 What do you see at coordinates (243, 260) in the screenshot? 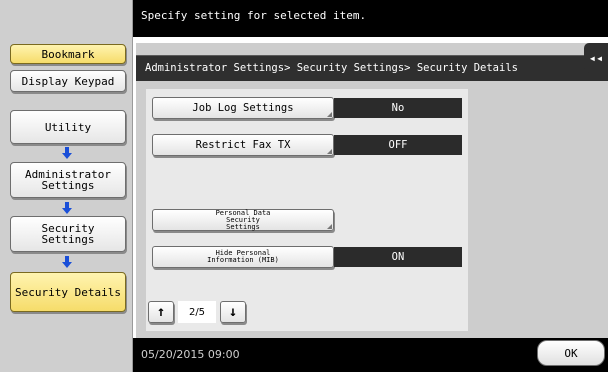
I see `hide-personal-label-line2: Information (MIB)` at bounding box center [243, 260].